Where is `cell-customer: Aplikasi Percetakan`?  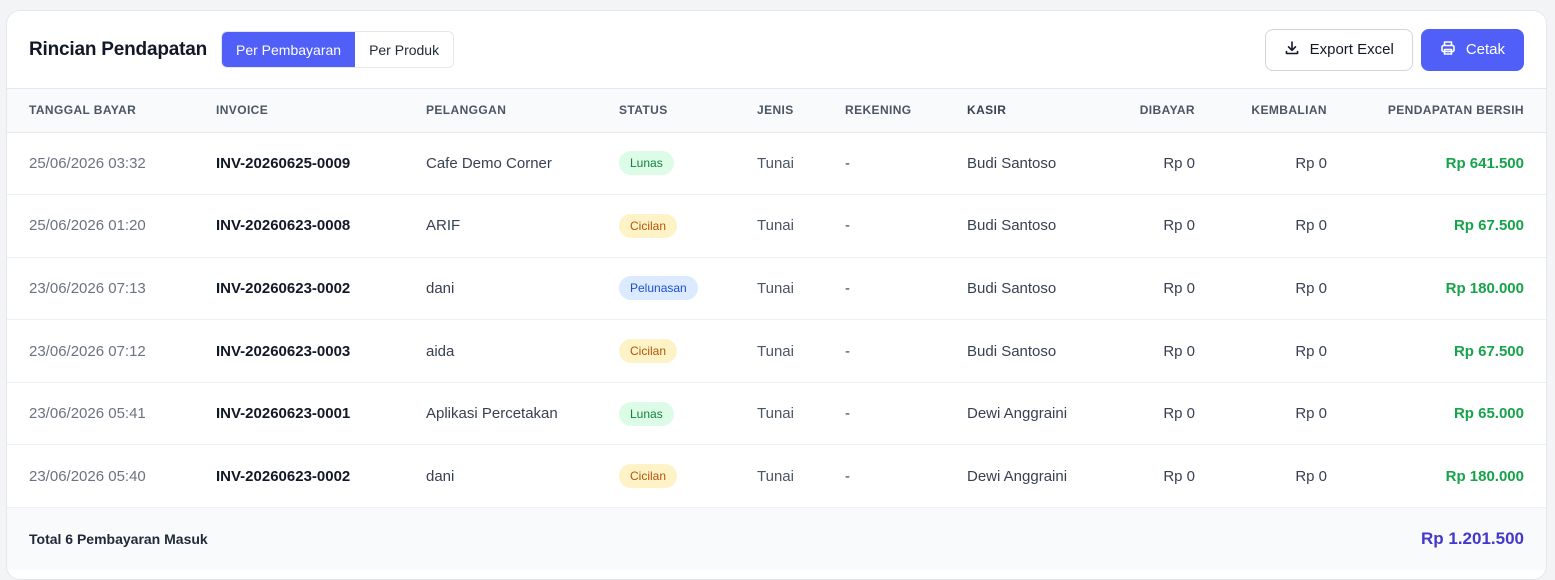
cell-customer: Aplikasi Percetakan is located at coordinates (492, 414).